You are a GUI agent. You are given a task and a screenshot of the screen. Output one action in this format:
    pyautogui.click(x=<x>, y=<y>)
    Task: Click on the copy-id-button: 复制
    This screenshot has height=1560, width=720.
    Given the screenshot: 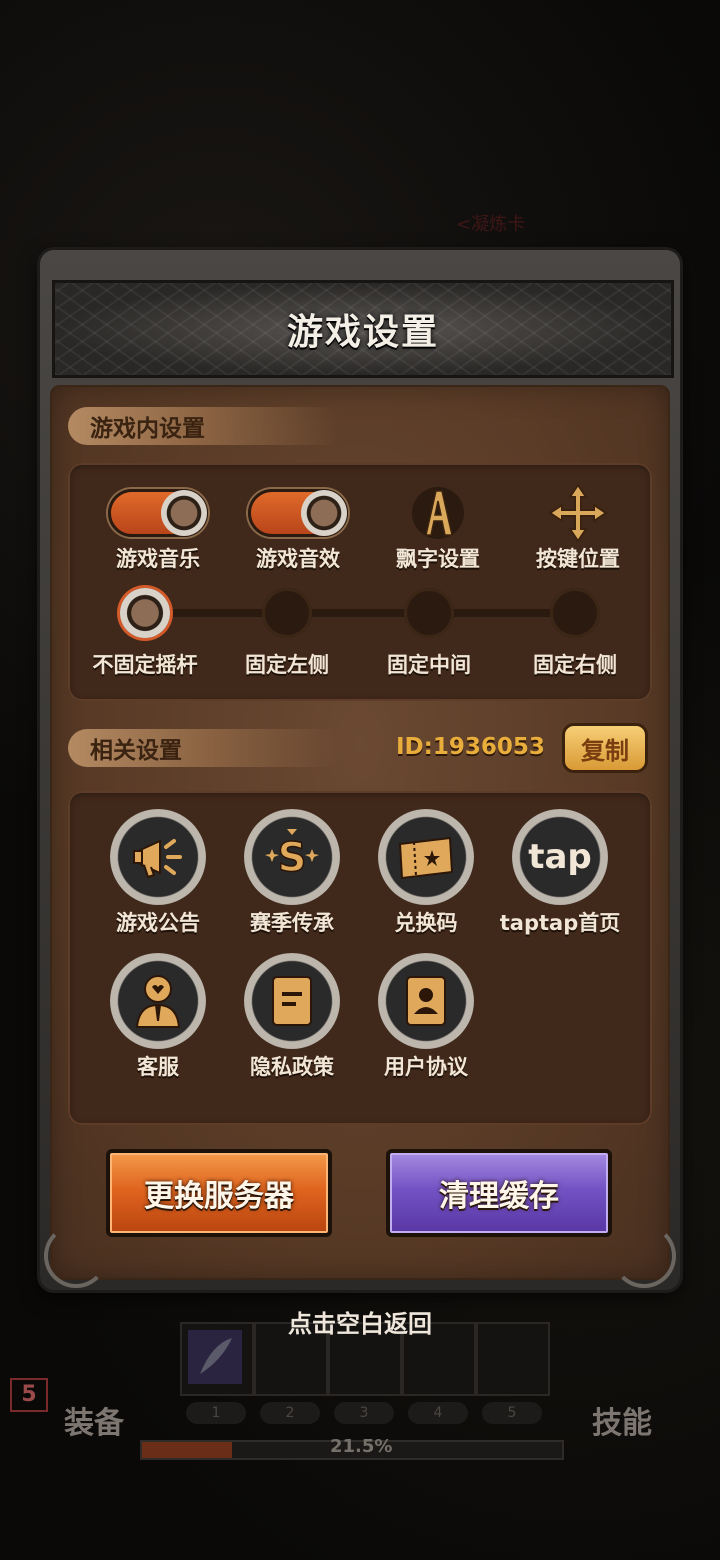 What is the action you would take?
    pyautogui.click(x=605, y=748)
    